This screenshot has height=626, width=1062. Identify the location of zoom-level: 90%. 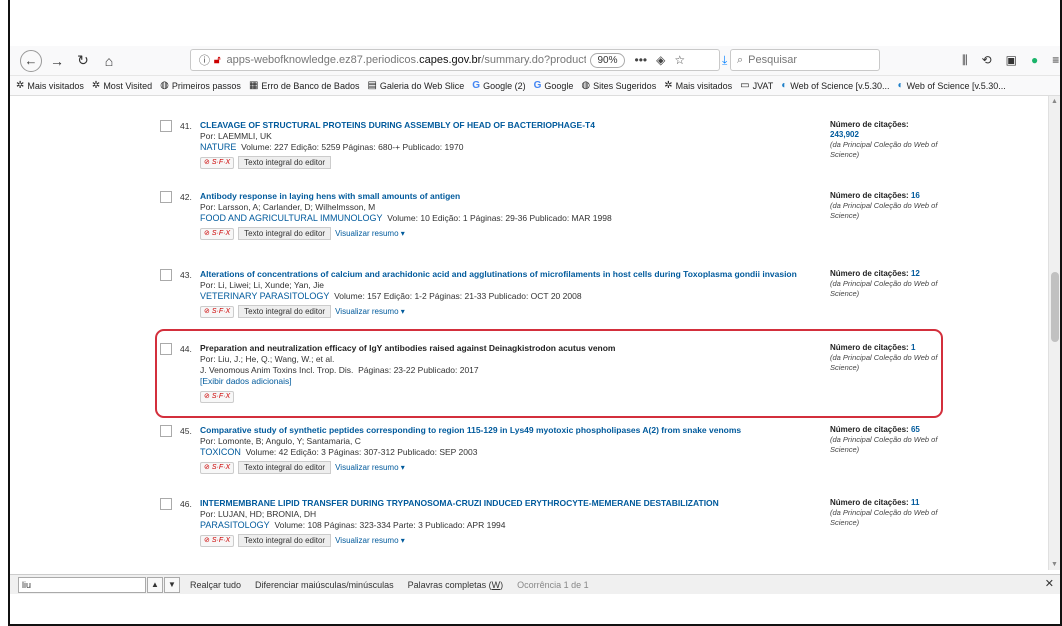
(607, 60).